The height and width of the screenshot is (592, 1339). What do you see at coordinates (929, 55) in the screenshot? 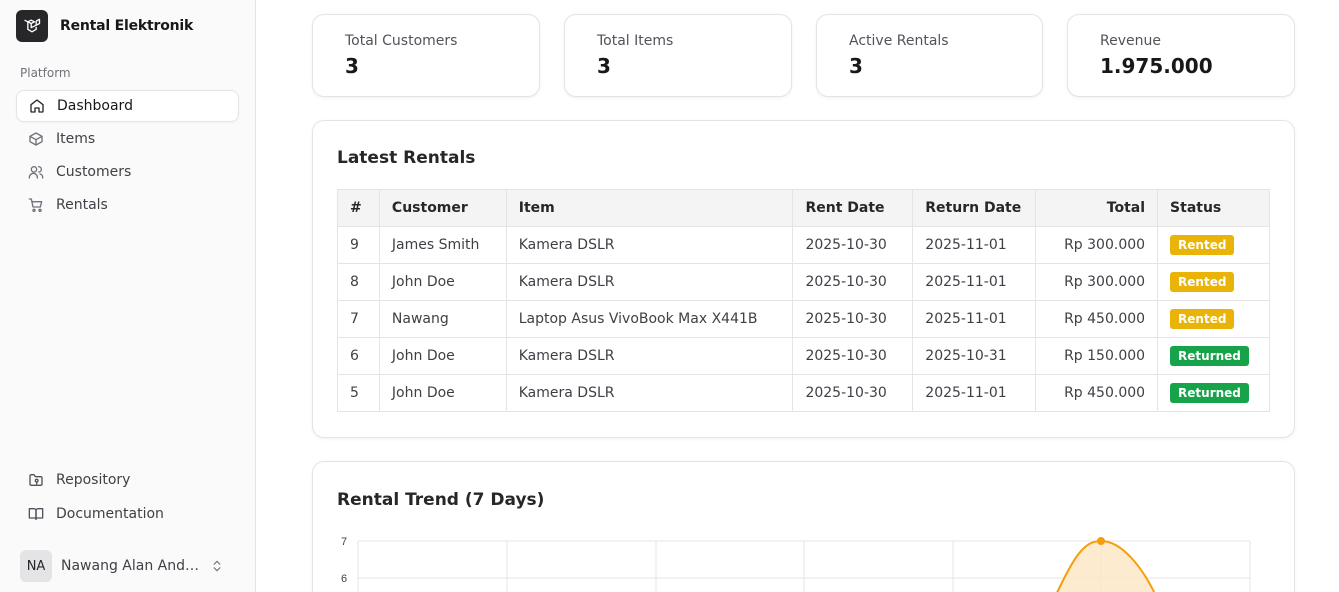
I see `stat-card-active-rentals: Active Rentals 3` at bounding box center [929, 55].